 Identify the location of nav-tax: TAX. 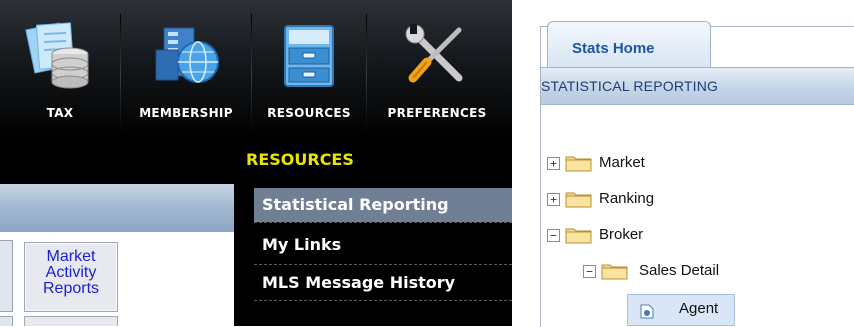
(60, 71).